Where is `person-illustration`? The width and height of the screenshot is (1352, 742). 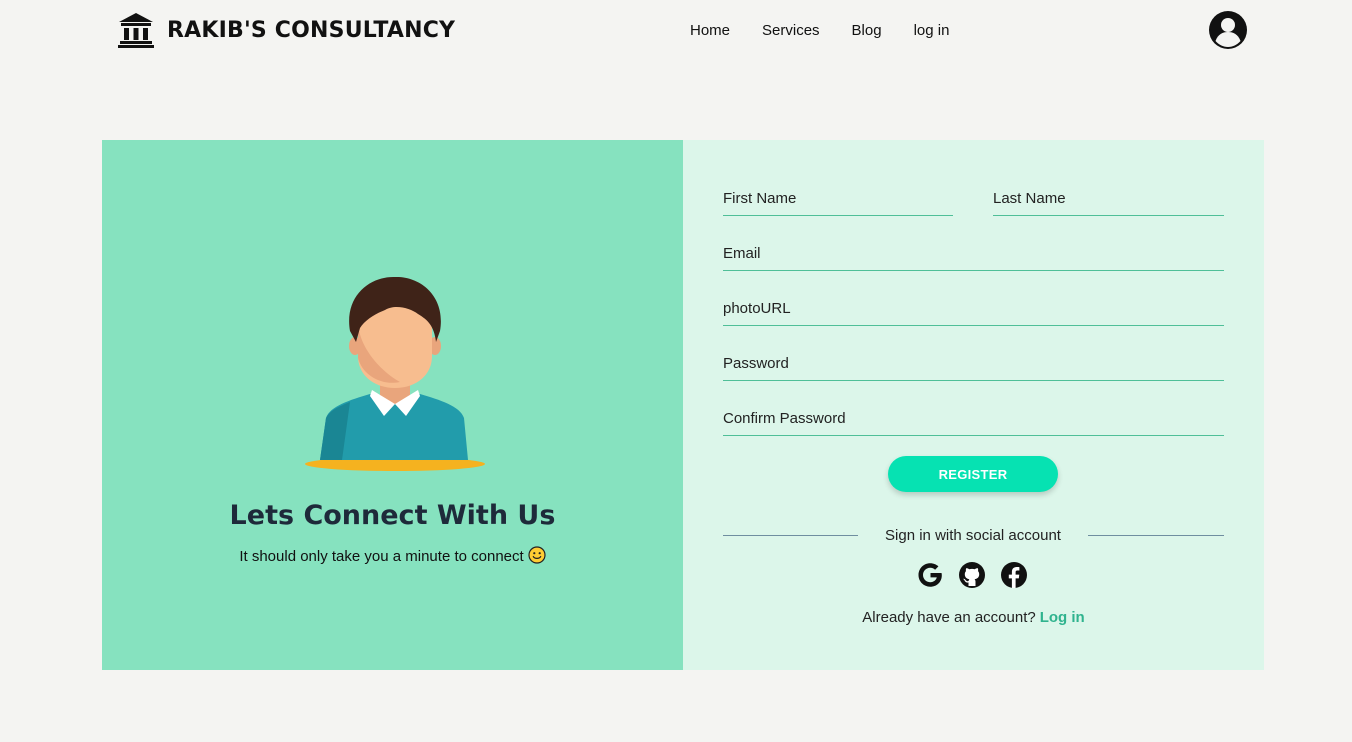
person-illustration is located at coordinates (395, 373).